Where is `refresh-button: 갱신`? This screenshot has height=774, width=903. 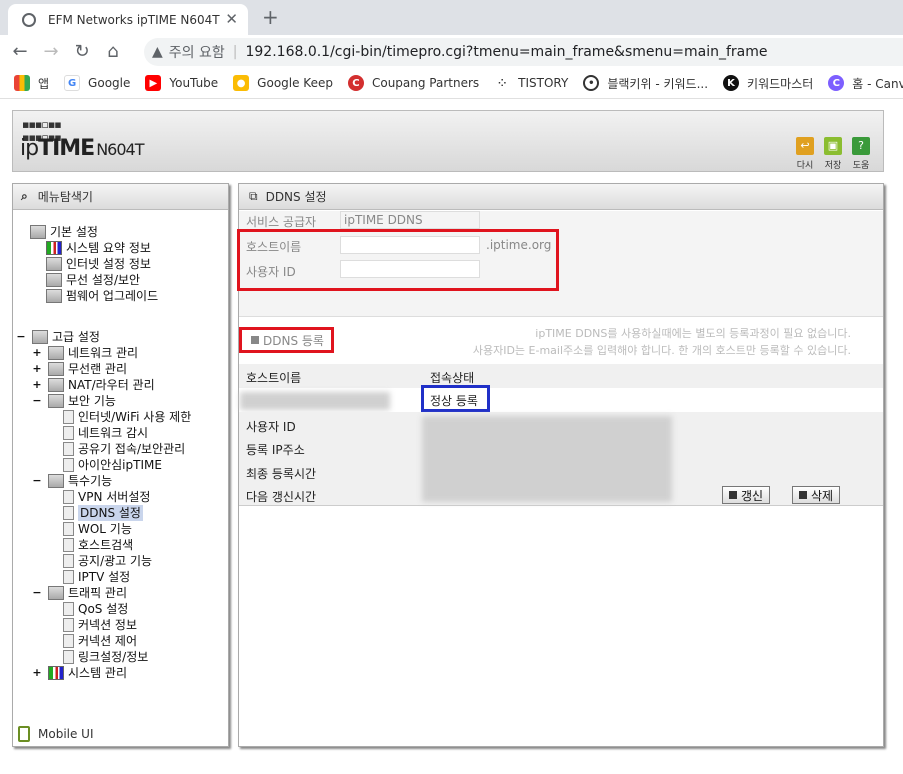
refresh-button: 갱신 is located at coordinates (746, 495).